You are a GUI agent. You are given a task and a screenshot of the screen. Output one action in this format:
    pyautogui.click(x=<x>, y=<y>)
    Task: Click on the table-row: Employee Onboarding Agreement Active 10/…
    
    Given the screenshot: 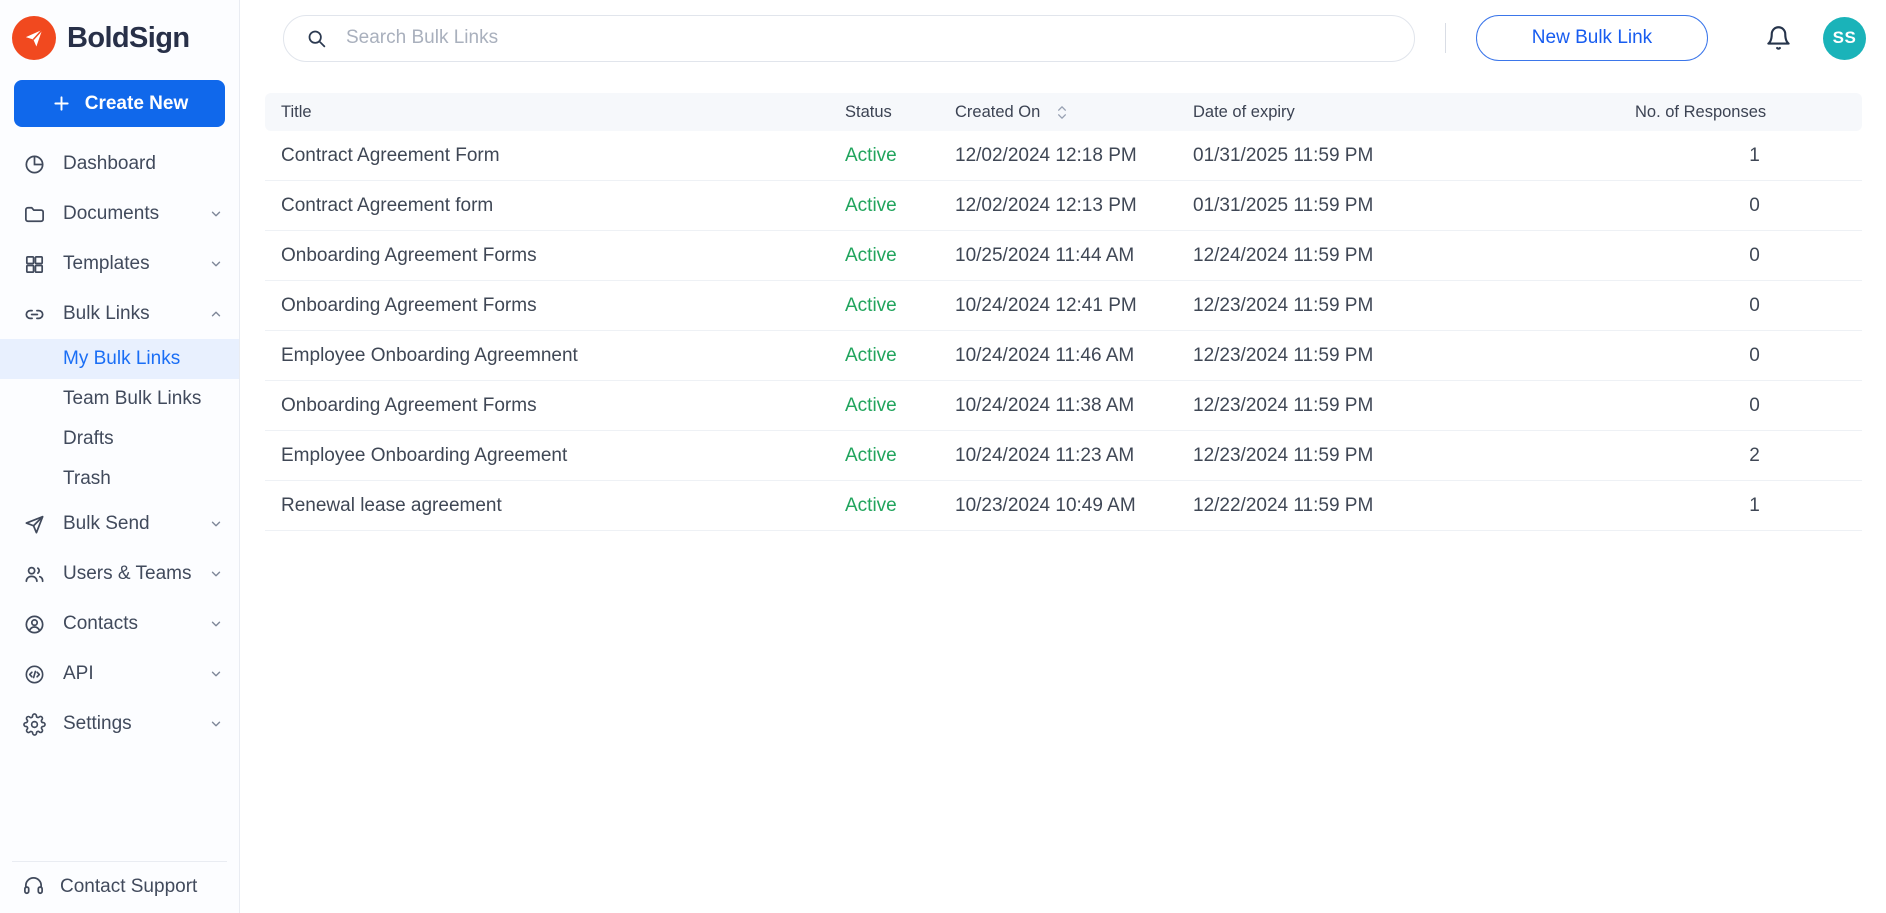 What is the action you would take?
    pyautogui.click(x=1063, y=456)
    